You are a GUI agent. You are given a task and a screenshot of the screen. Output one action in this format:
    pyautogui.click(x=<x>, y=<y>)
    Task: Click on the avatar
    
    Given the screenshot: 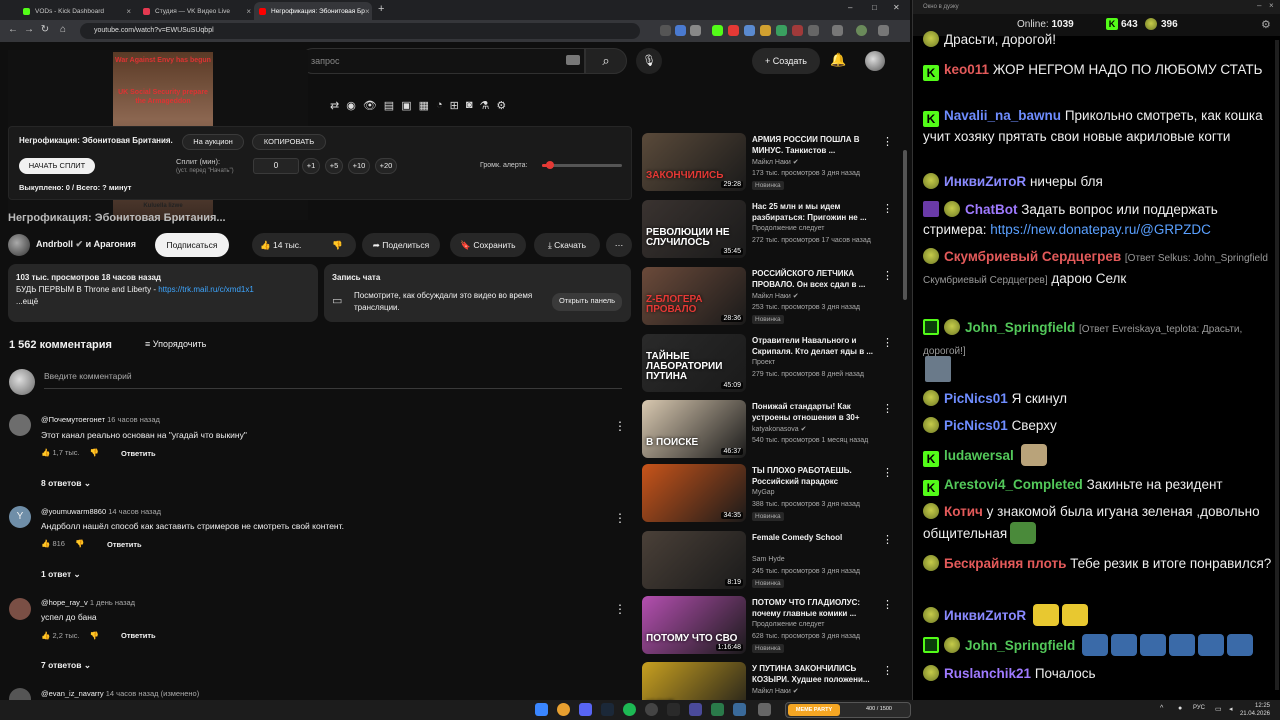 What is the action you would take?
    pyautogui.click(x=875, y=61)
    